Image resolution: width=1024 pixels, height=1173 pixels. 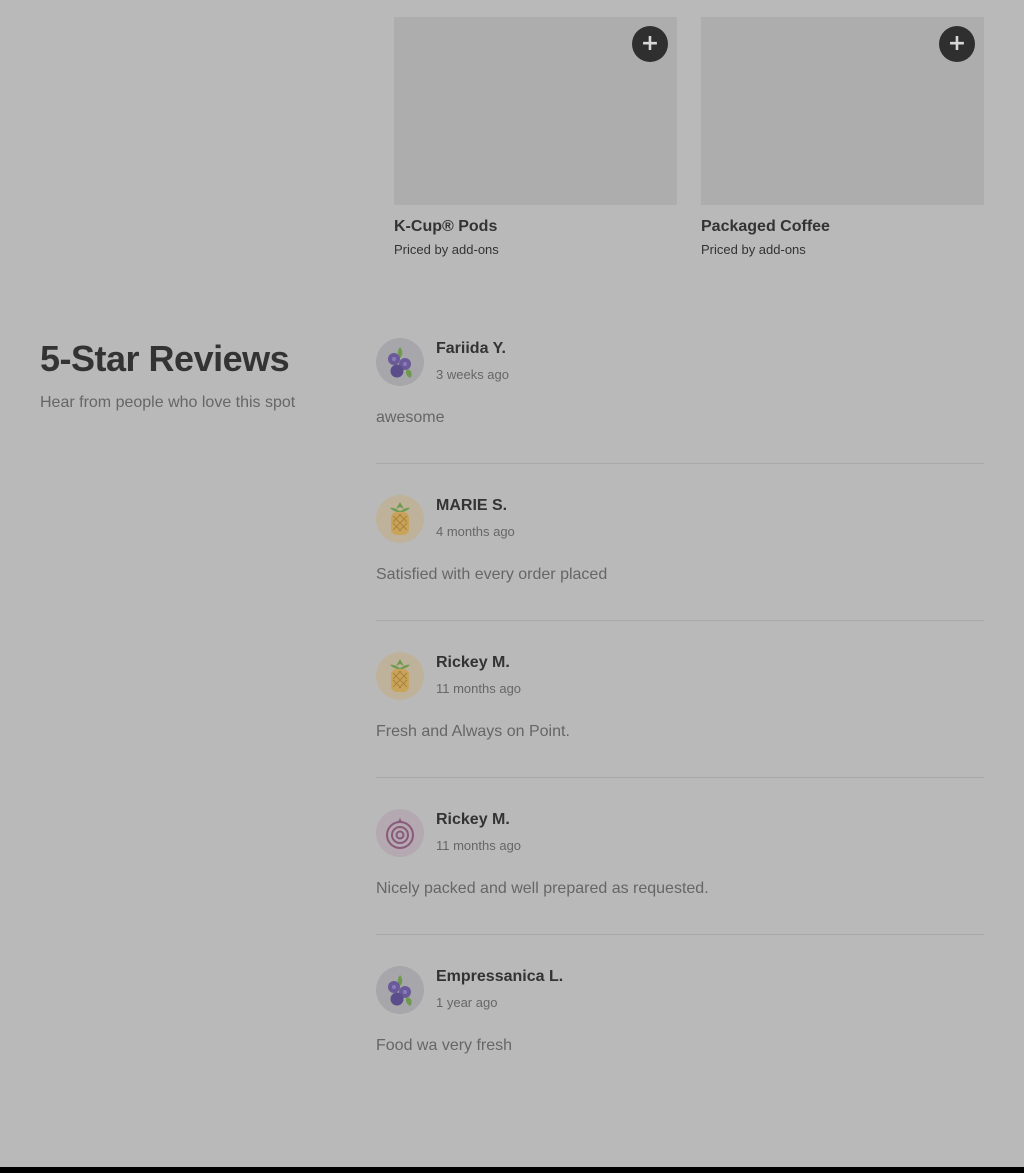 What do you see at coordinates (680, 401) in the screenshot?
I see `review-item: Fariida Y. 3 weeks ago awesome` at bounding box center [680, 401].